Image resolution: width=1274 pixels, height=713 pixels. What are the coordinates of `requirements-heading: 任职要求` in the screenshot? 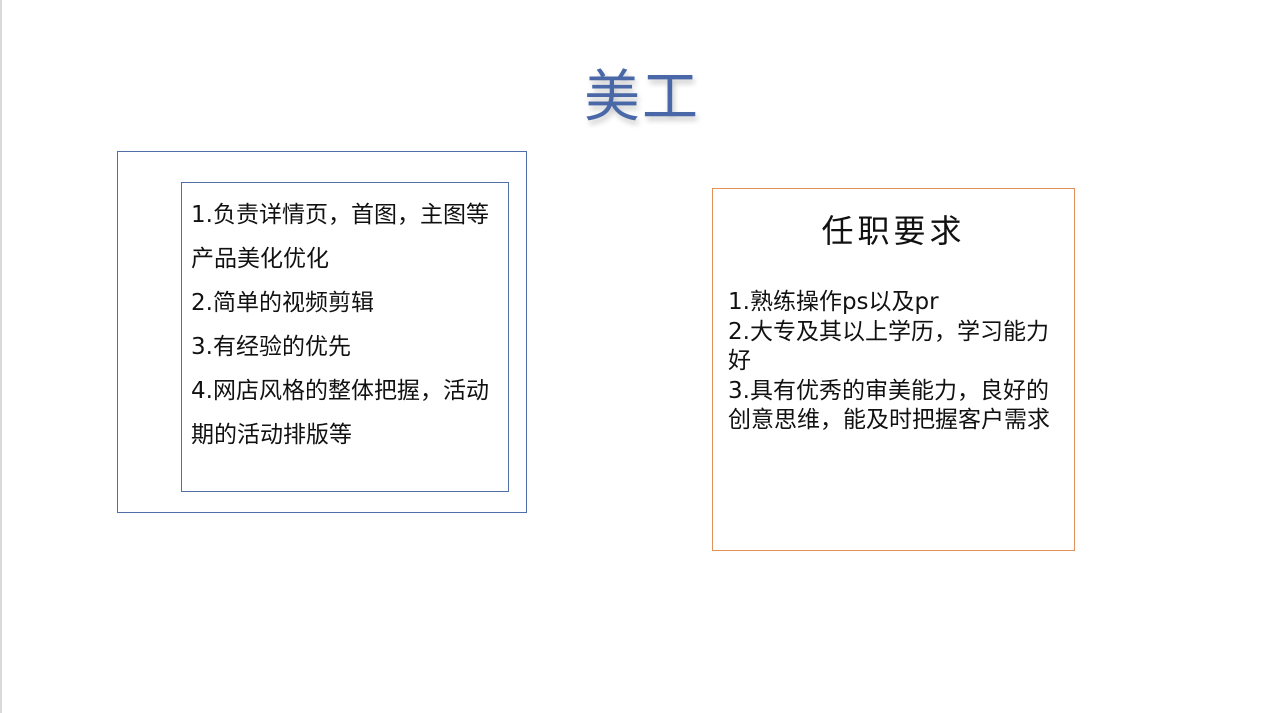 It's located at (893, 231).